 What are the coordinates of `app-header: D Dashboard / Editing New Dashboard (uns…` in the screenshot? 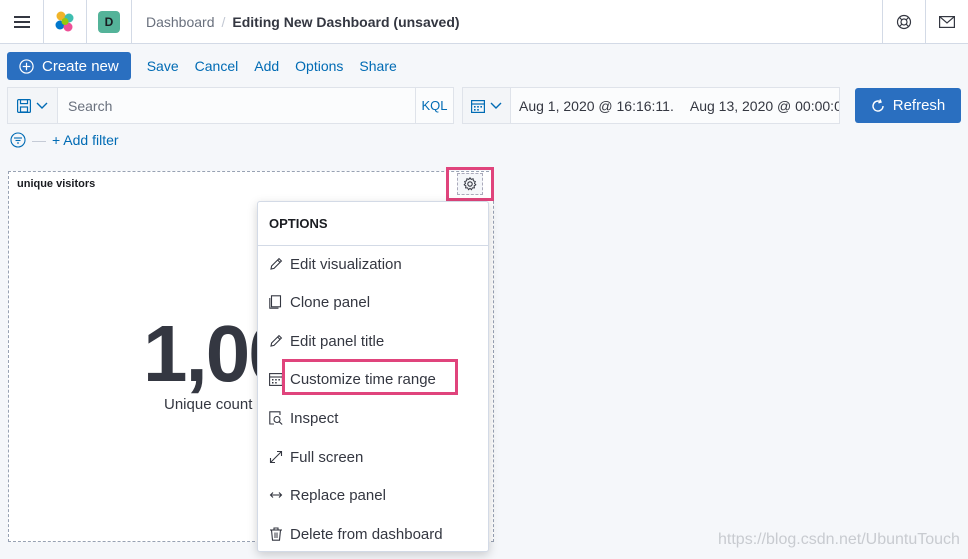 It's located at (484, 22).